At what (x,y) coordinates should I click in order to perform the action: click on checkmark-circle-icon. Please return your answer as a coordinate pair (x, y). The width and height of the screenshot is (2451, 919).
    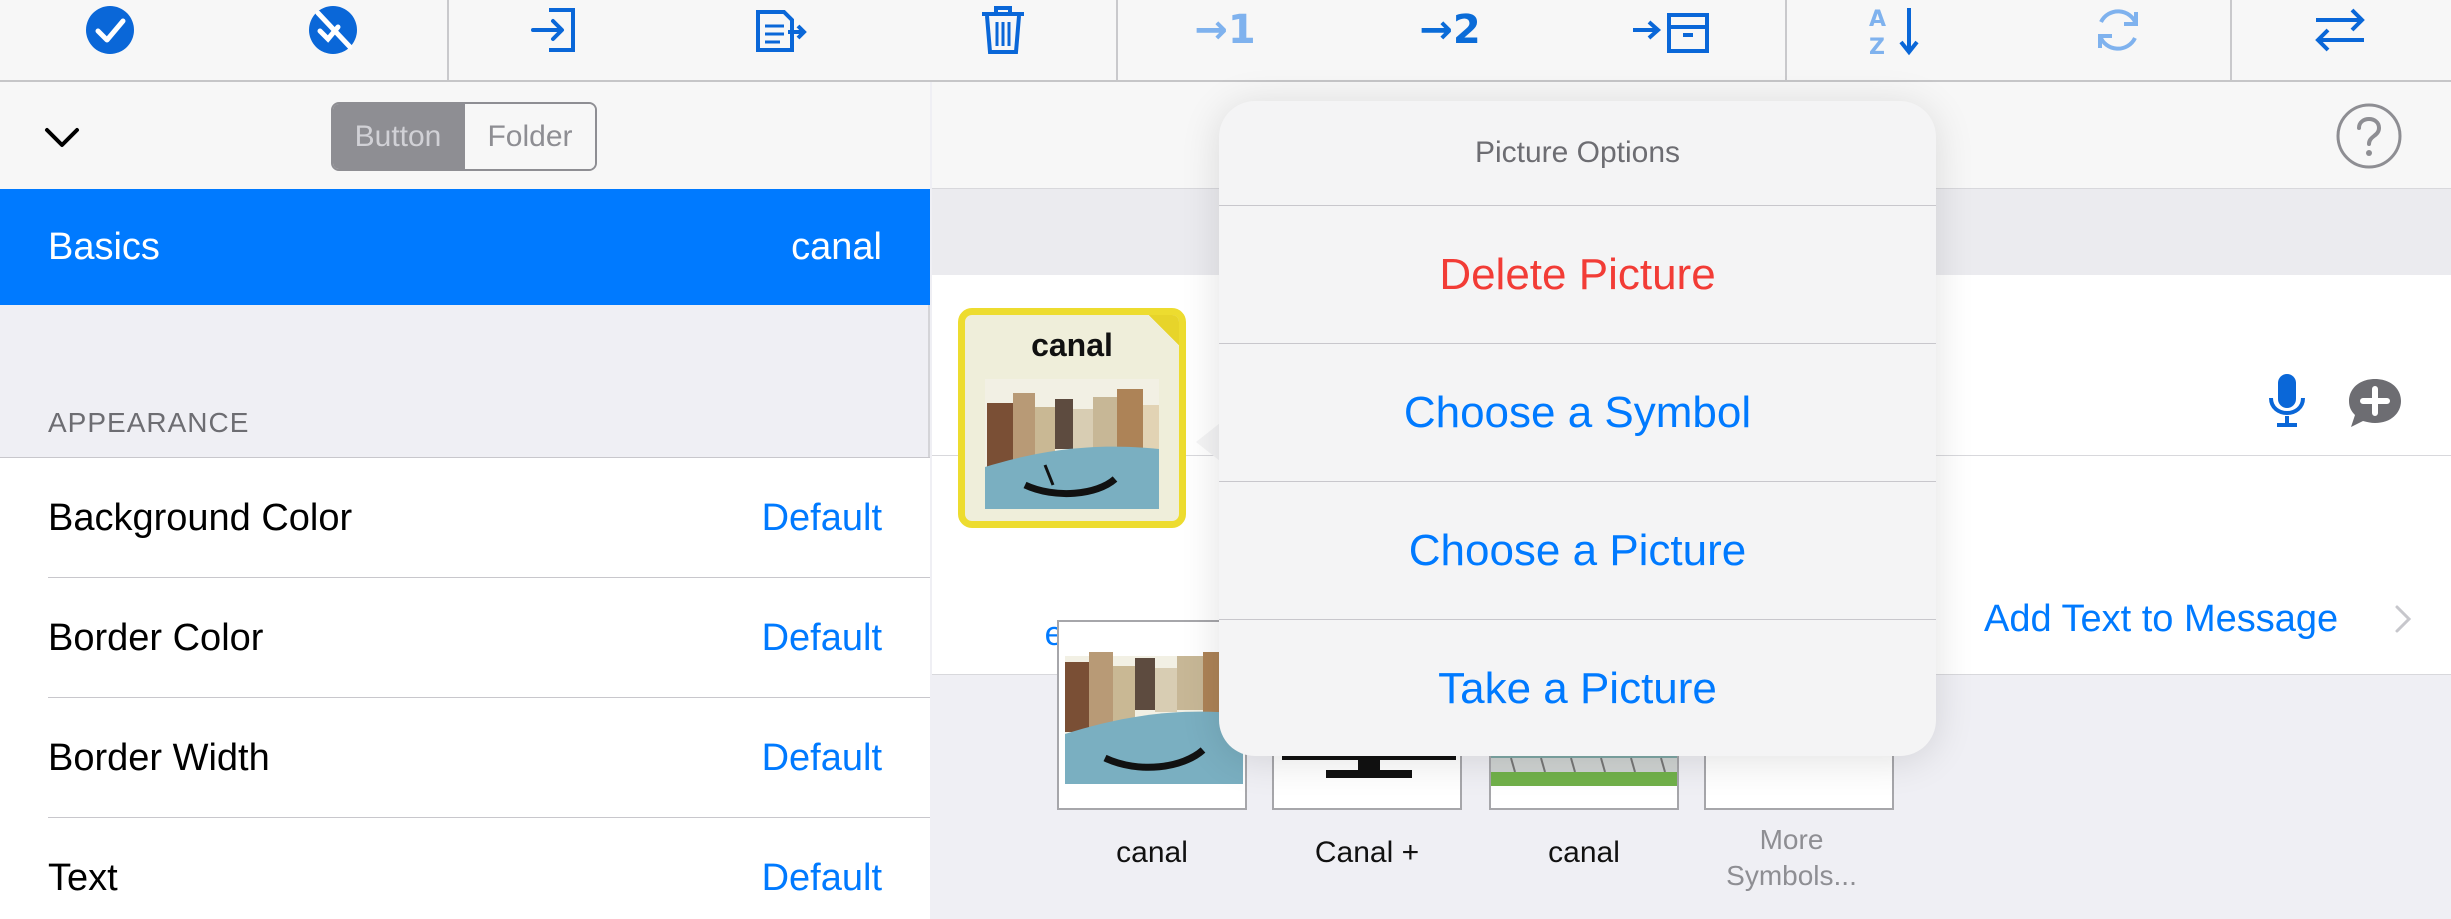
    Looking at the image, I should click on (110, 30).